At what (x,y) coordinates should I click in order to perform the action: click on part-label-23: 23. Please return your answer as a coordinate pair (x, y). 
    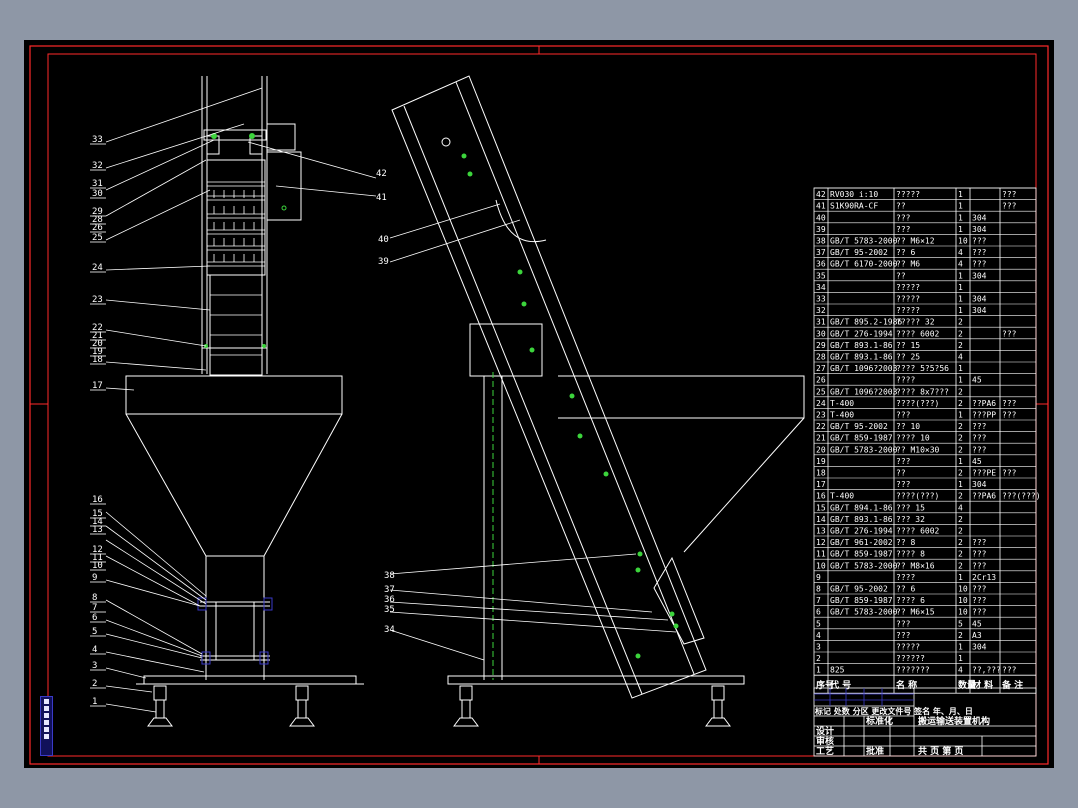
    Looking at the image, I should click on (97, 300).